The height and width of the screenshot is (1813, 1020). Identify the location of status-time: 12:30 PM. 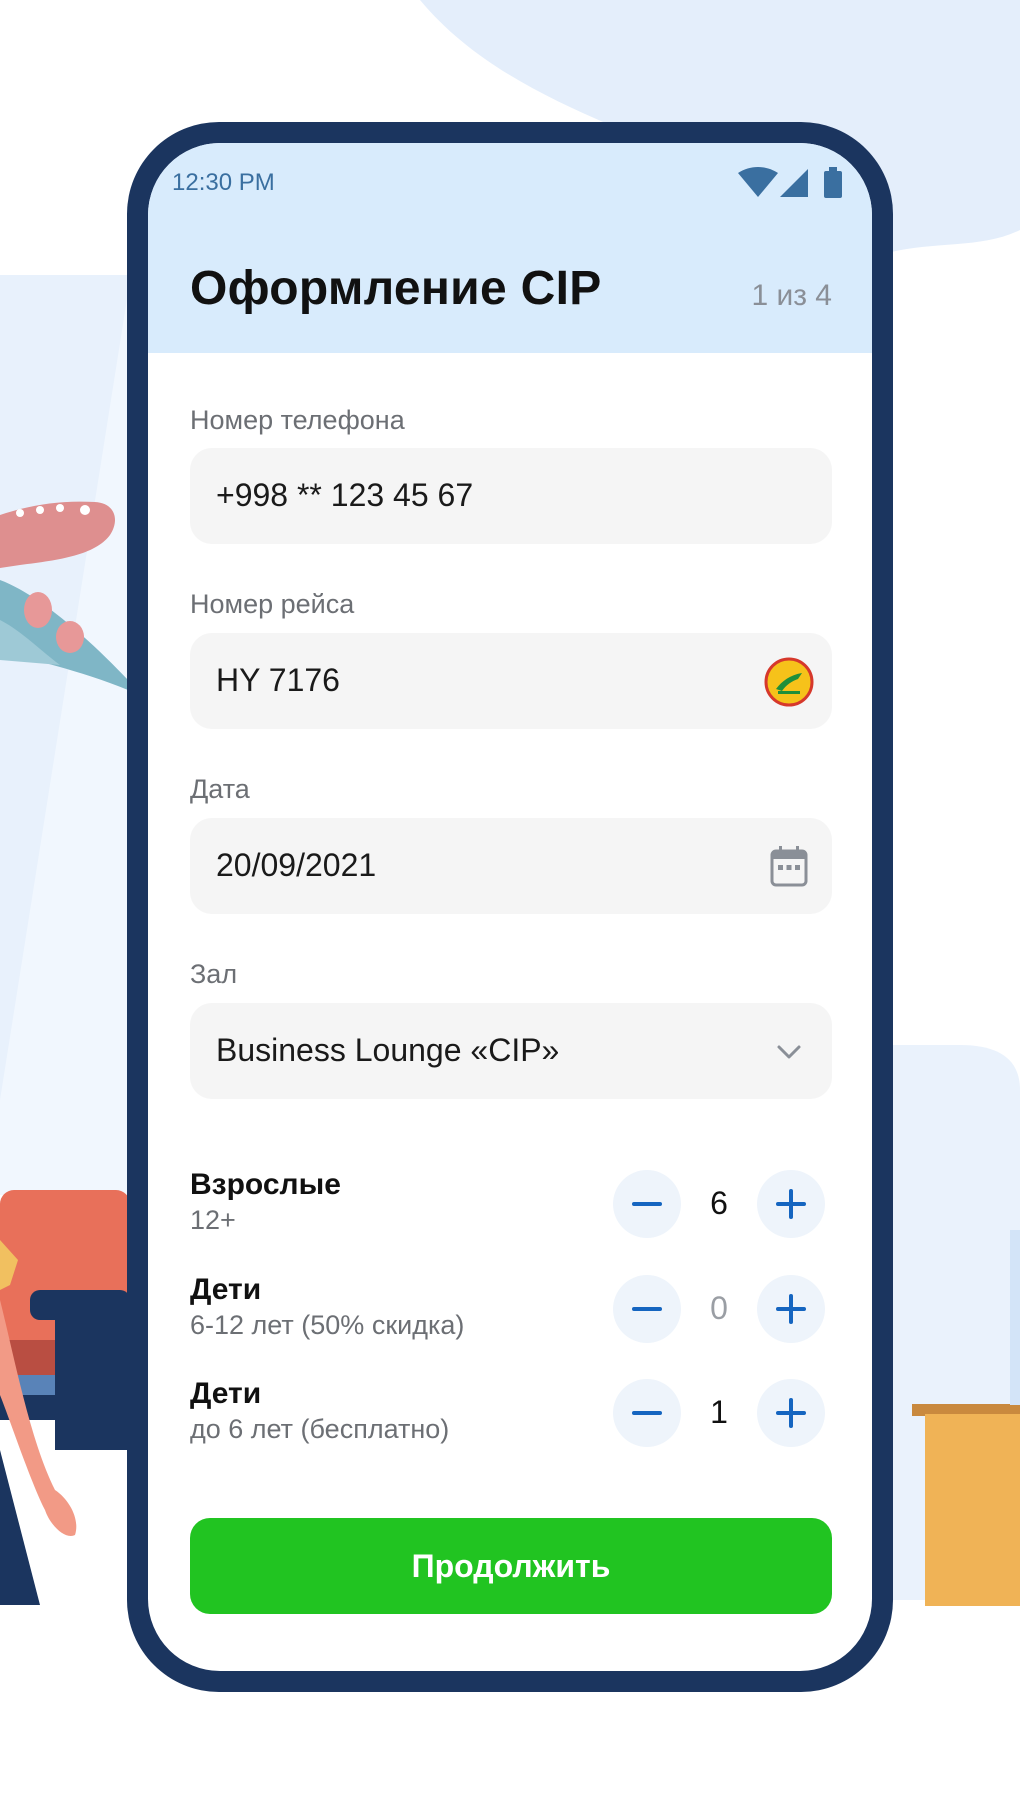
(223, 182).